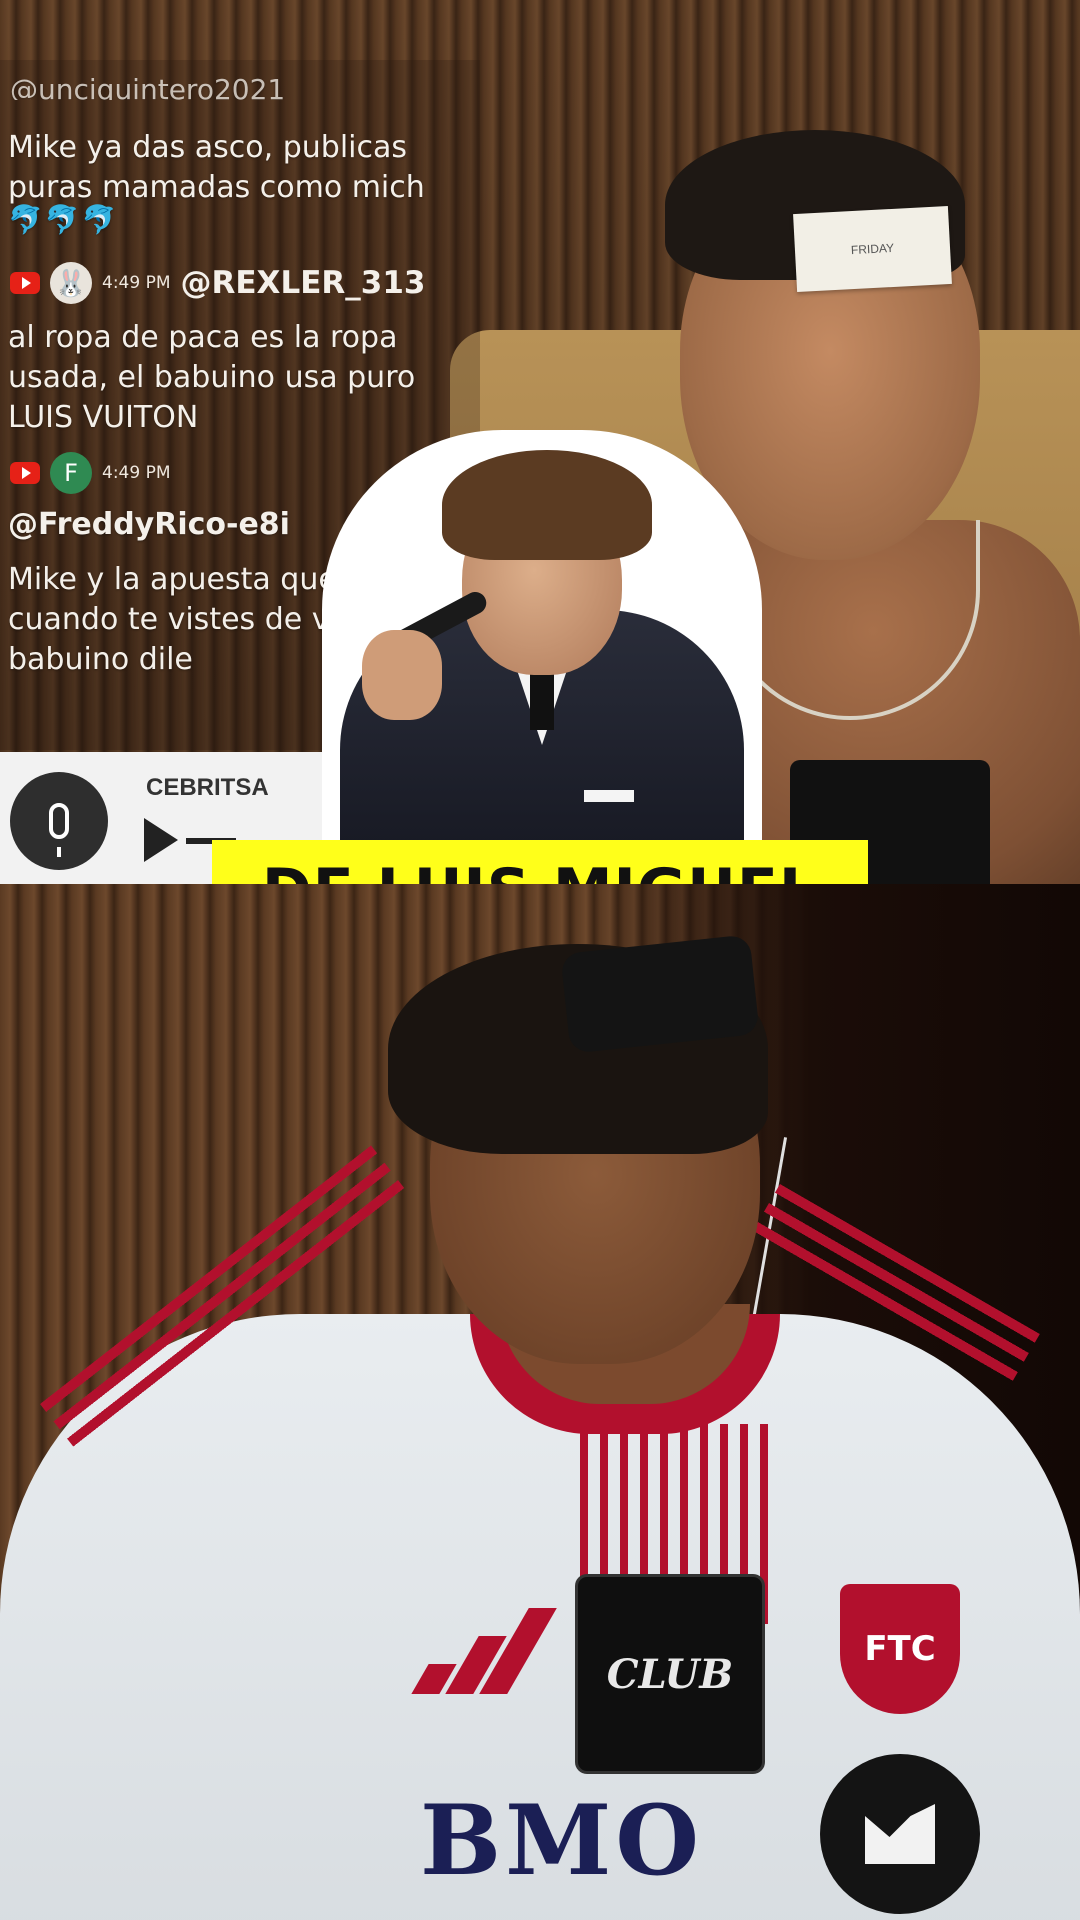 The width and height of the screenshot is (1080, 1920). What do you see at coordinates (207, 147) in the screenshot?
I see `chat-line: Mike ya das asco, publicas` at bounding box center [207, 147].